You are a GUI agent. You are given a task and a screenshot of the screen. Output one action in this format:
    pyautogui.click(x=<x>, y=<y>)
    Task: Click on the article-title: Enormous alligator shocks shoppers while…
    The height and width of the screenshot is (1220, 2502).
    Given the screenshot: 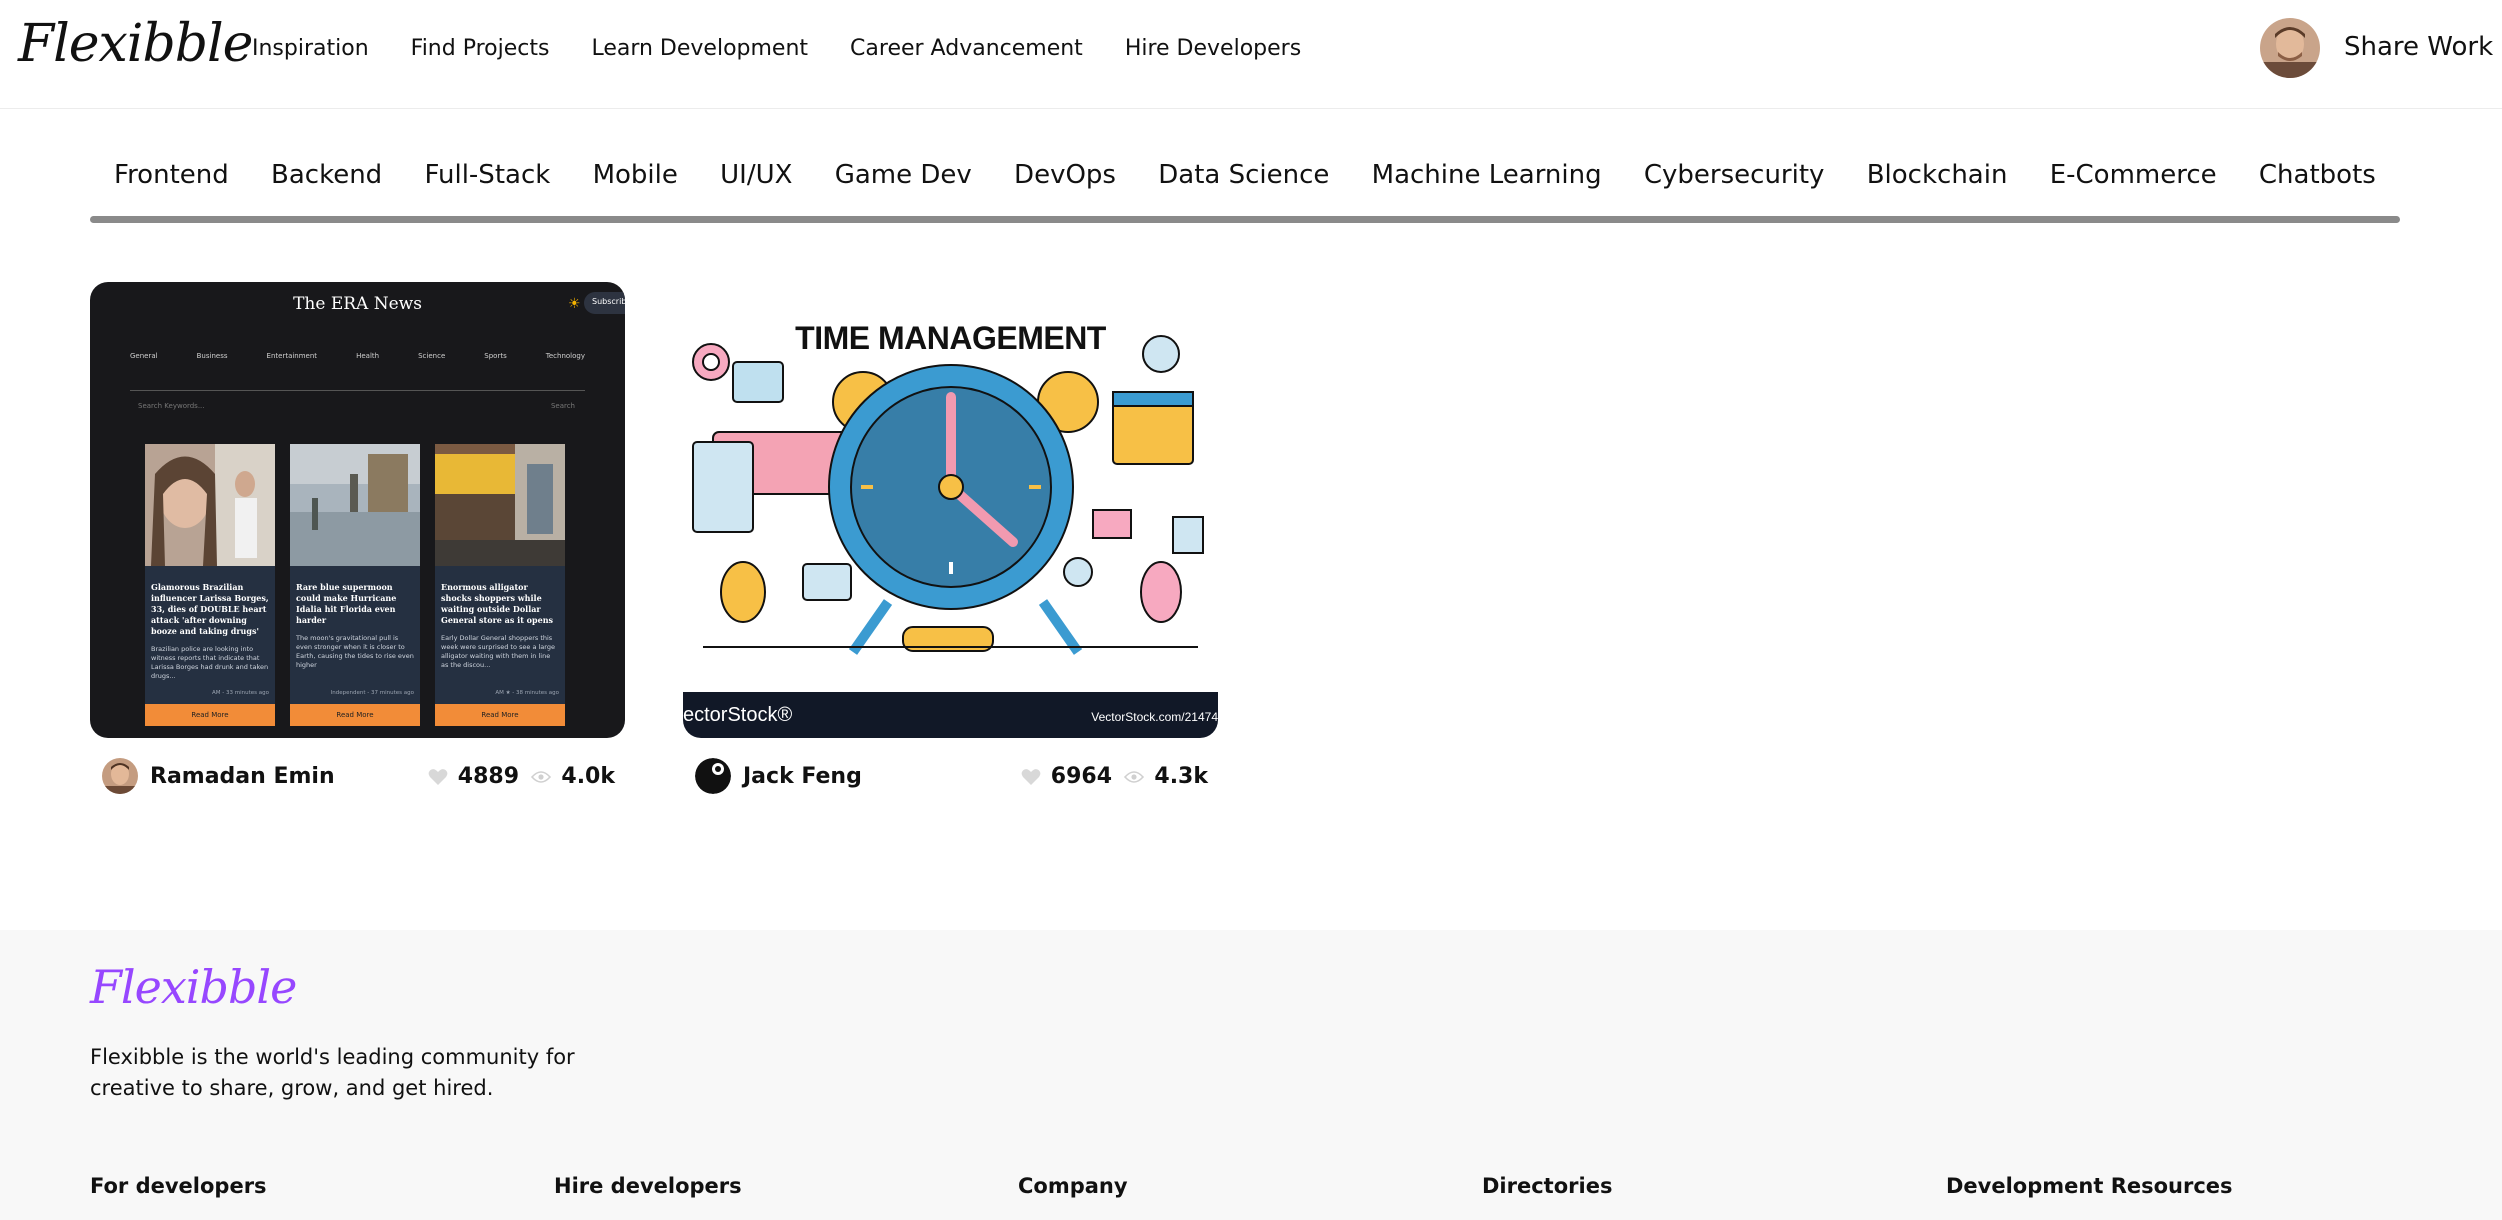 What is the action you would take?
    pyautogui.click(x=497, y=603)
    